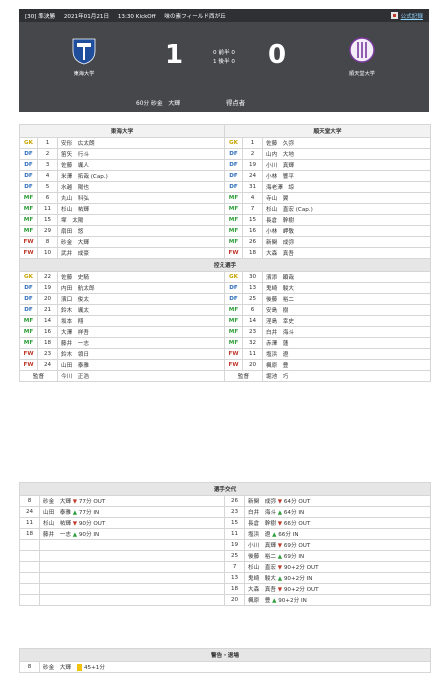  What do you see at coordinates (234, 567) in the screenshot?
I see `away-sub-number: 7` at bounding box center [234, 567].